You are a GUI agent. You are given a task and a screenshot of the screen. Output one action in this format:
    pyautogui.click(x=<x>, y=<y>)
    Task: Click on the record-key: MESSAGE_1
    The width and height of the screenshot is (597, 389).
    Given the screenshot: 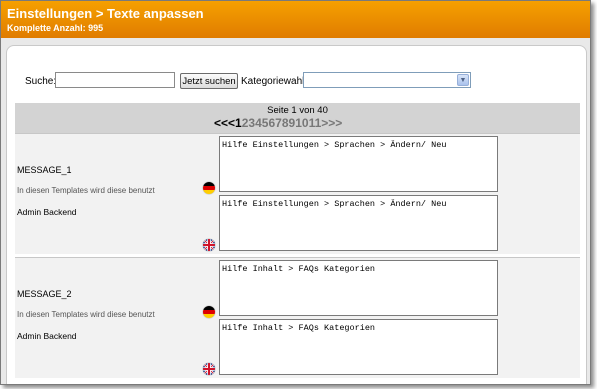 What is the action you would take?
    pyautogui.click(x=44, y=170)
    